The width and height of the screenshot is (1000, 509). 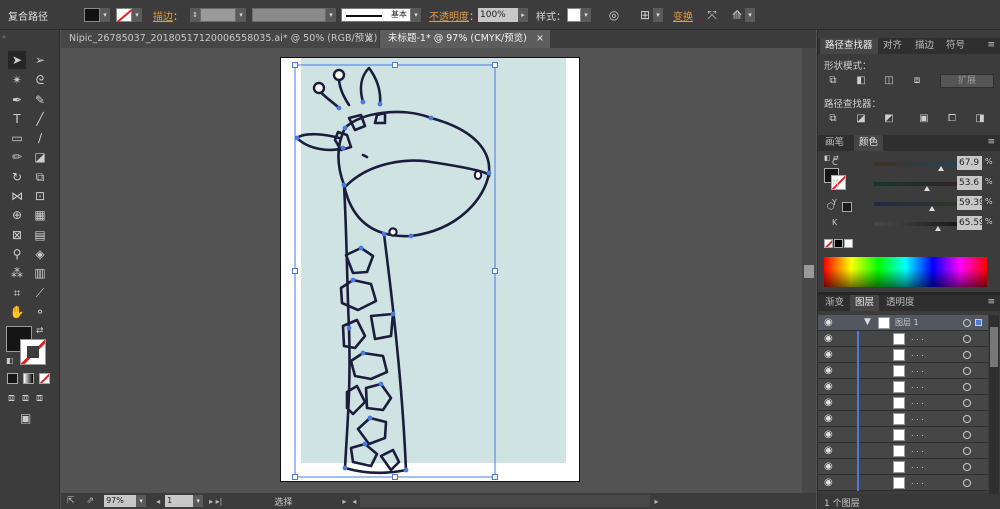 What do you see at coordinates (969, 223) in the screenshot?
I see `black-value-field: 65.59` at bounding box center [969, 223].